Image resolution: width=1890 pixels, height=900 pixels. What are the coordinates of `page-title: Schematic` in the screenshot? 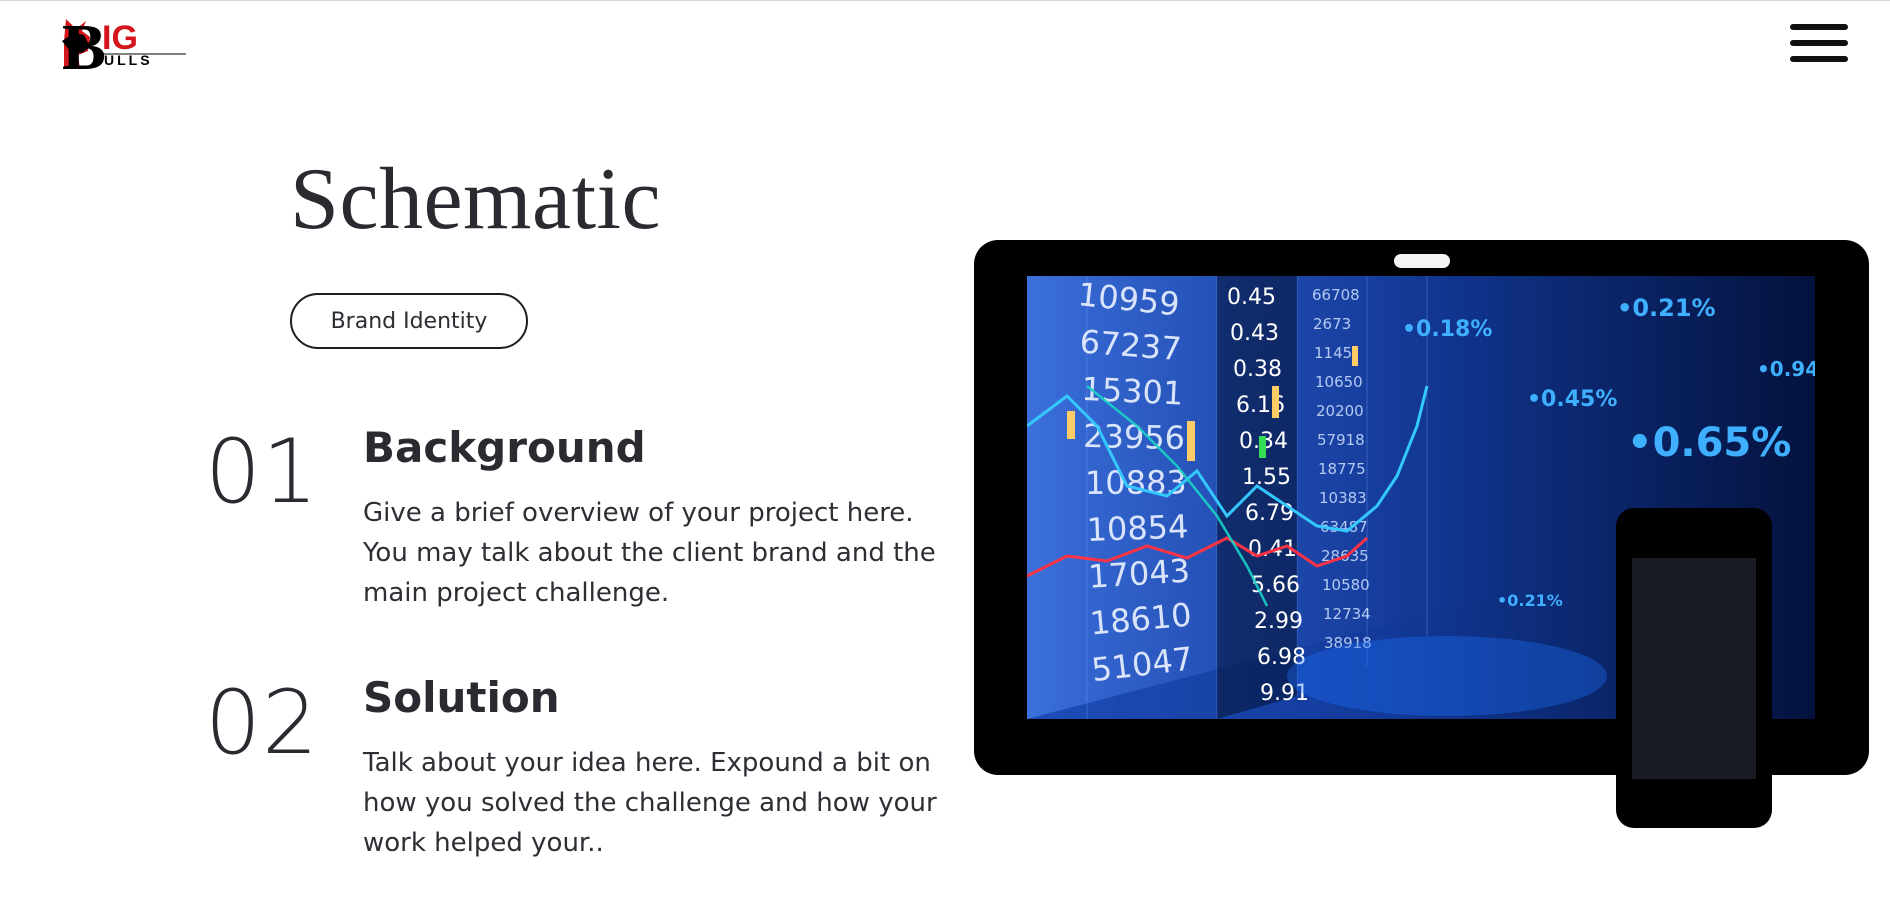 It's located at (476, 199).